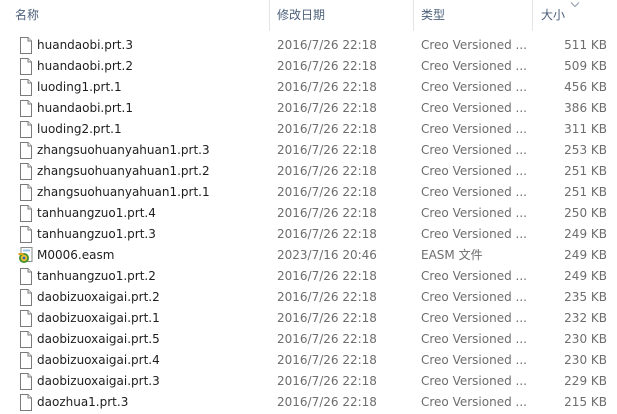 This screenshot has height=414, width=617. Describe the element at coordinates (301, 15) in the screenshot. I see `column-header-date: 修改日期` at that location.